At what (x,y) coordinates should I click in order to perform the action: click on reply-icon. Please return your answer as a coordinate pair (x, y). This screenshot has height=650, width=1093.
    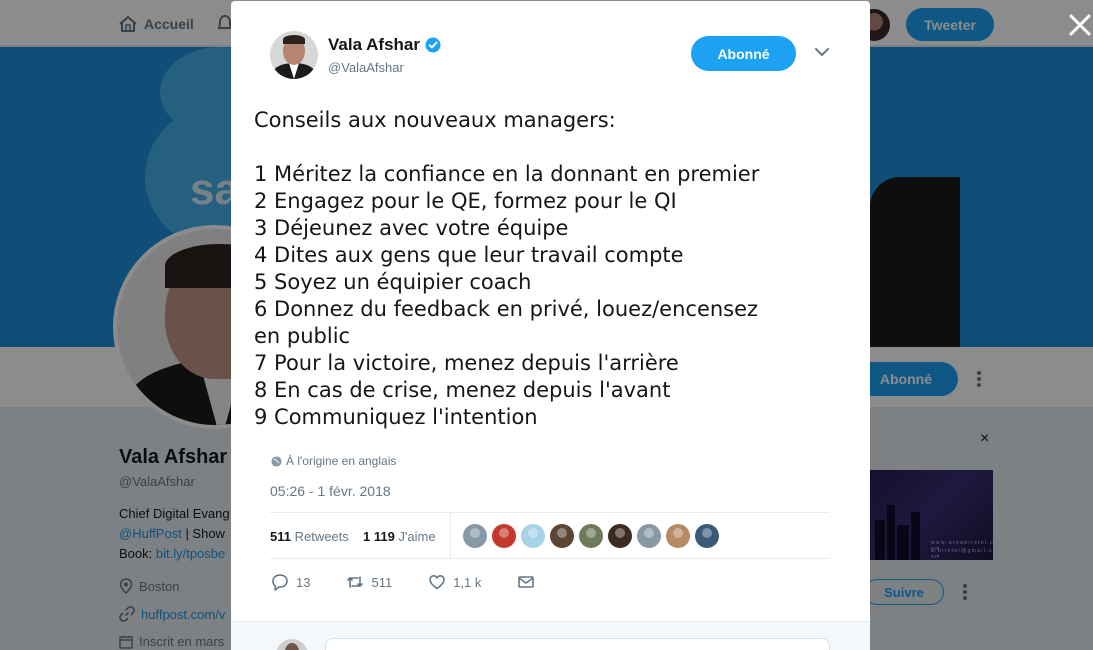
    Looking at the image, I should click on (280, 582).